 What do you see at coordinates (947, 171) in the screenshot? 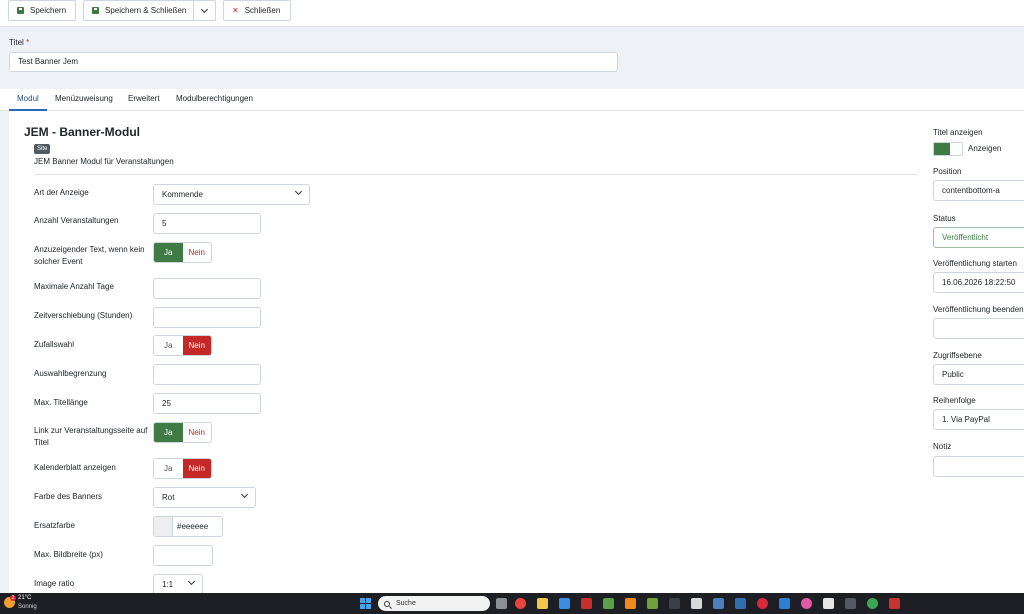
I see `position-label: Position` at bounding box center [947, 171].